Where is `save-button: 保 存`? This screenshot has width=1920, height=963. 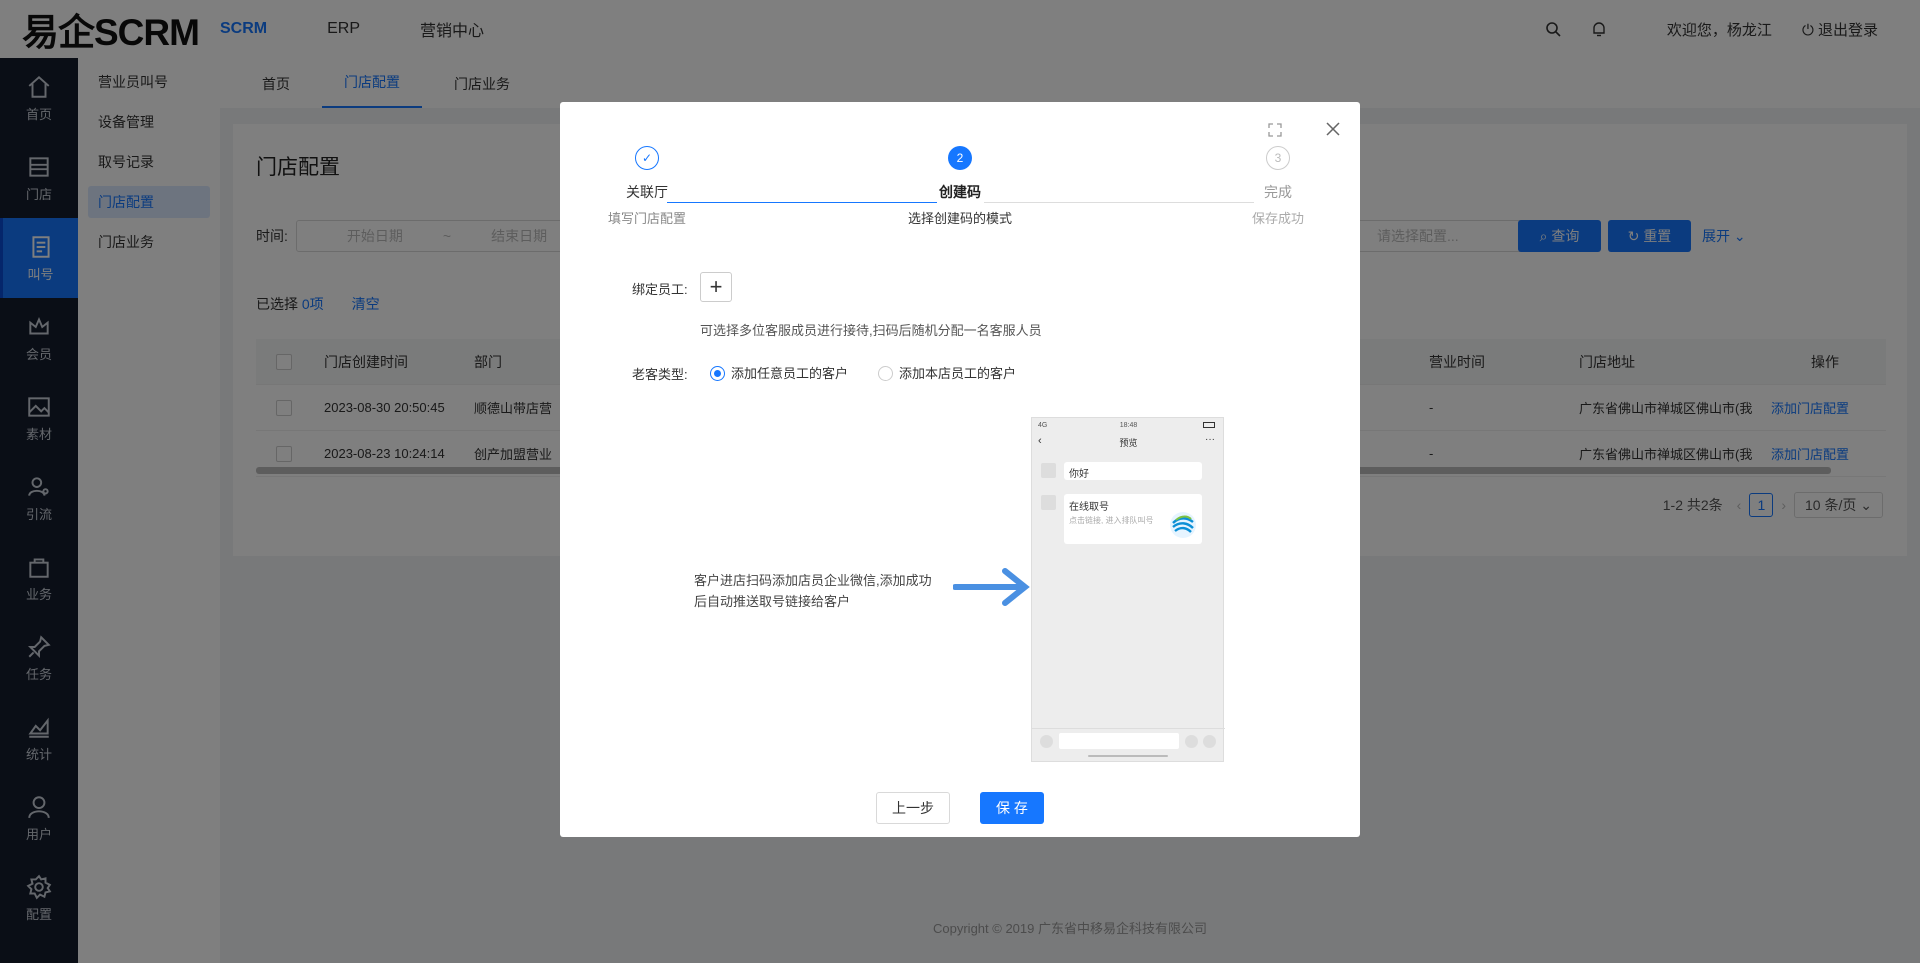
save-button: 保 存 is located at coordinates (1012, 808).